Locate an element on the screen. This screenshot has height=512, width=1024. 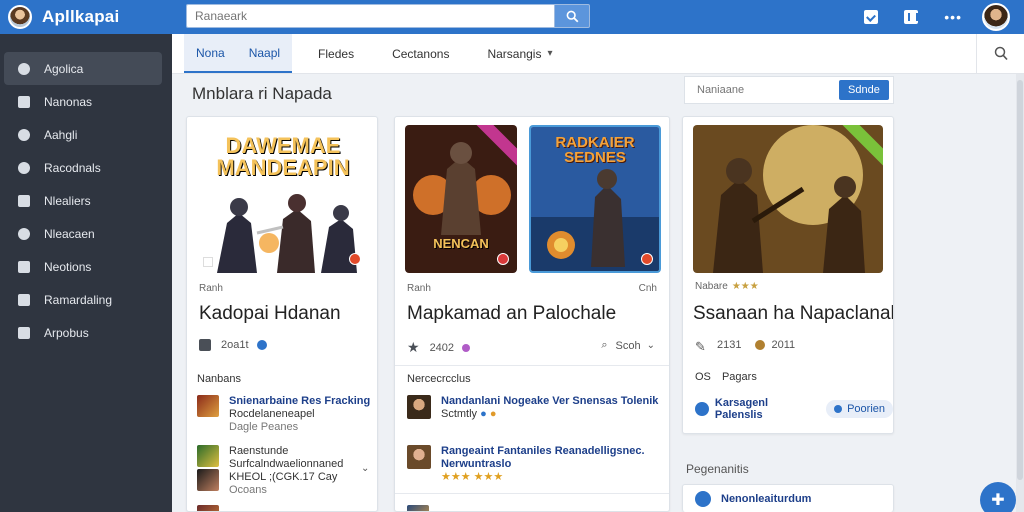
content-search: Sdnde is located at coordinates (789, 90).